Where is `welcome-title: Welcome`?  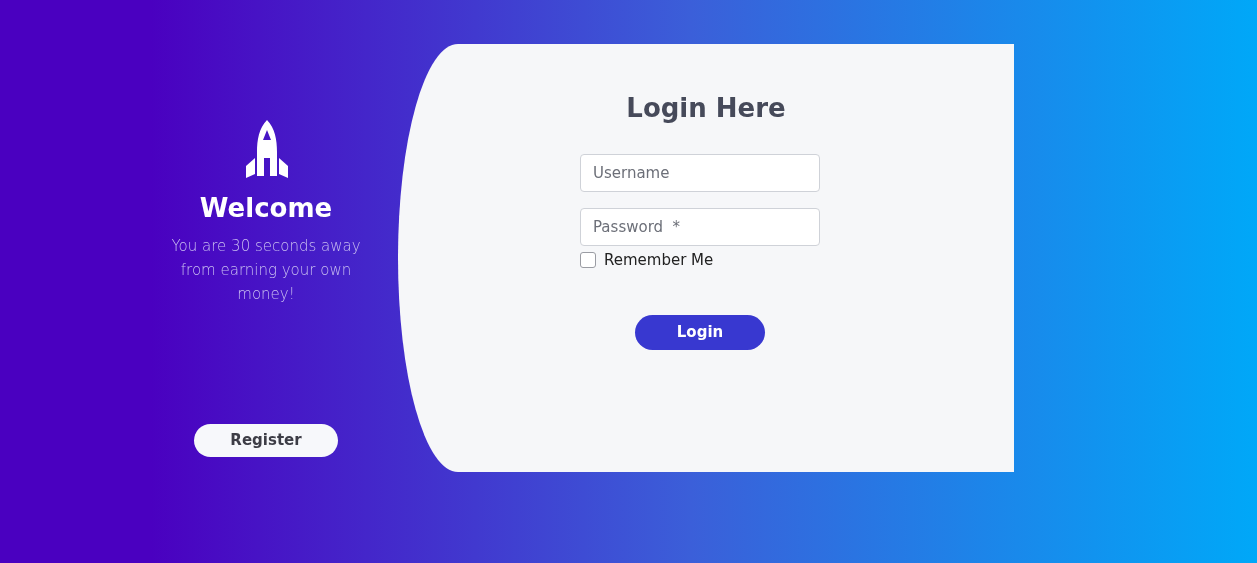
welcome-title: Welcome is located at coordinates (266, 208).